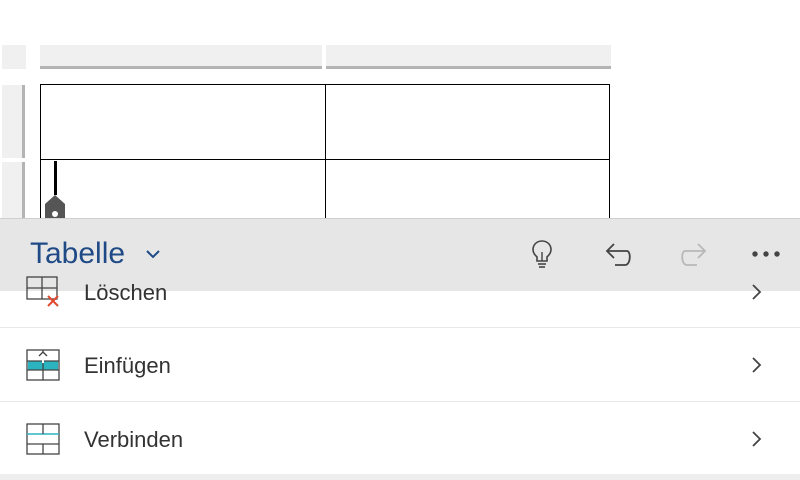 This screenshot has height=480, width=800. What do you see at coordinates (126, 292) in the screenshot?
I see `list-item-label: Löschen` at bounding box center [126, 292].